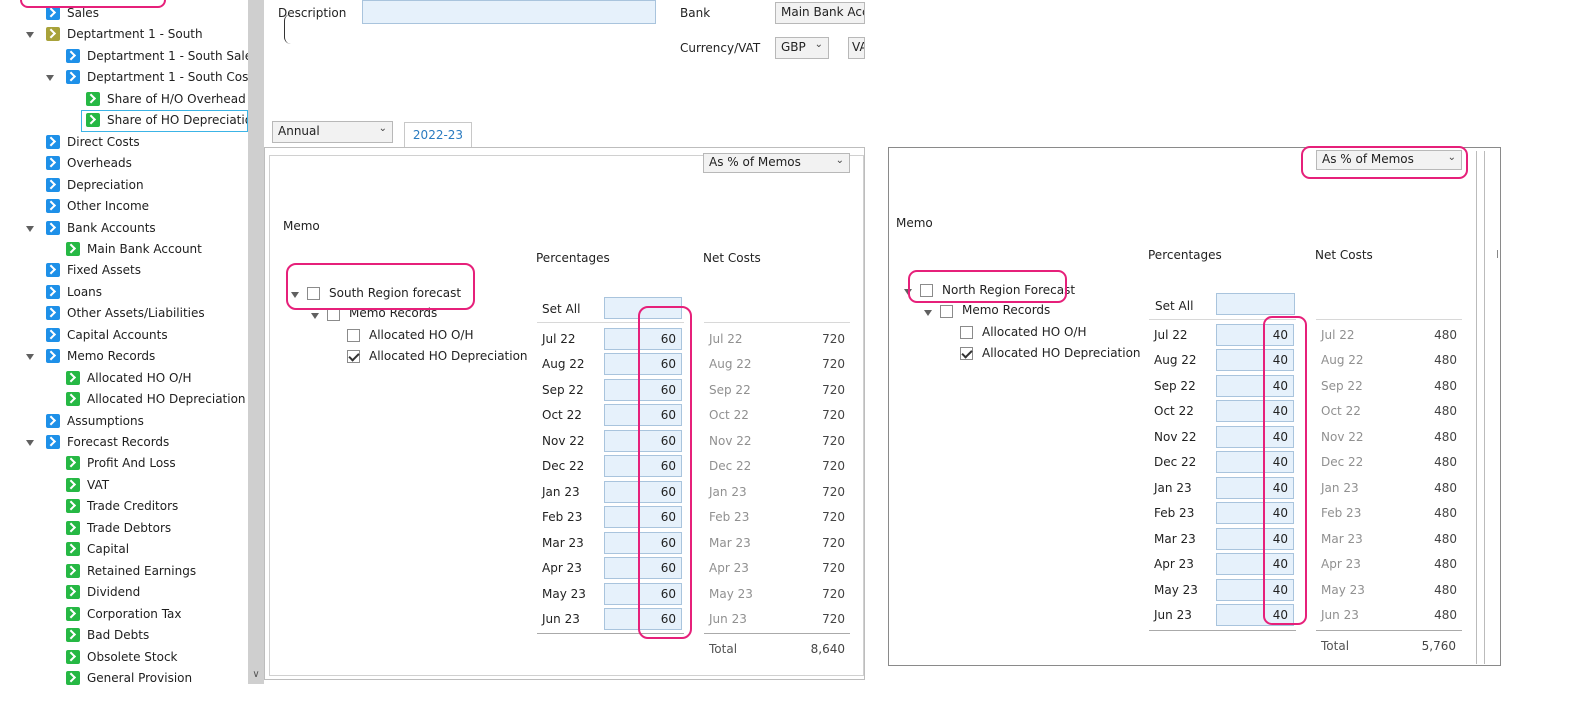  What do you see at coordinates (256, 675) in the screenshot?
I see `scroll-down-icon: ∨` at bounding box center [256, 675].